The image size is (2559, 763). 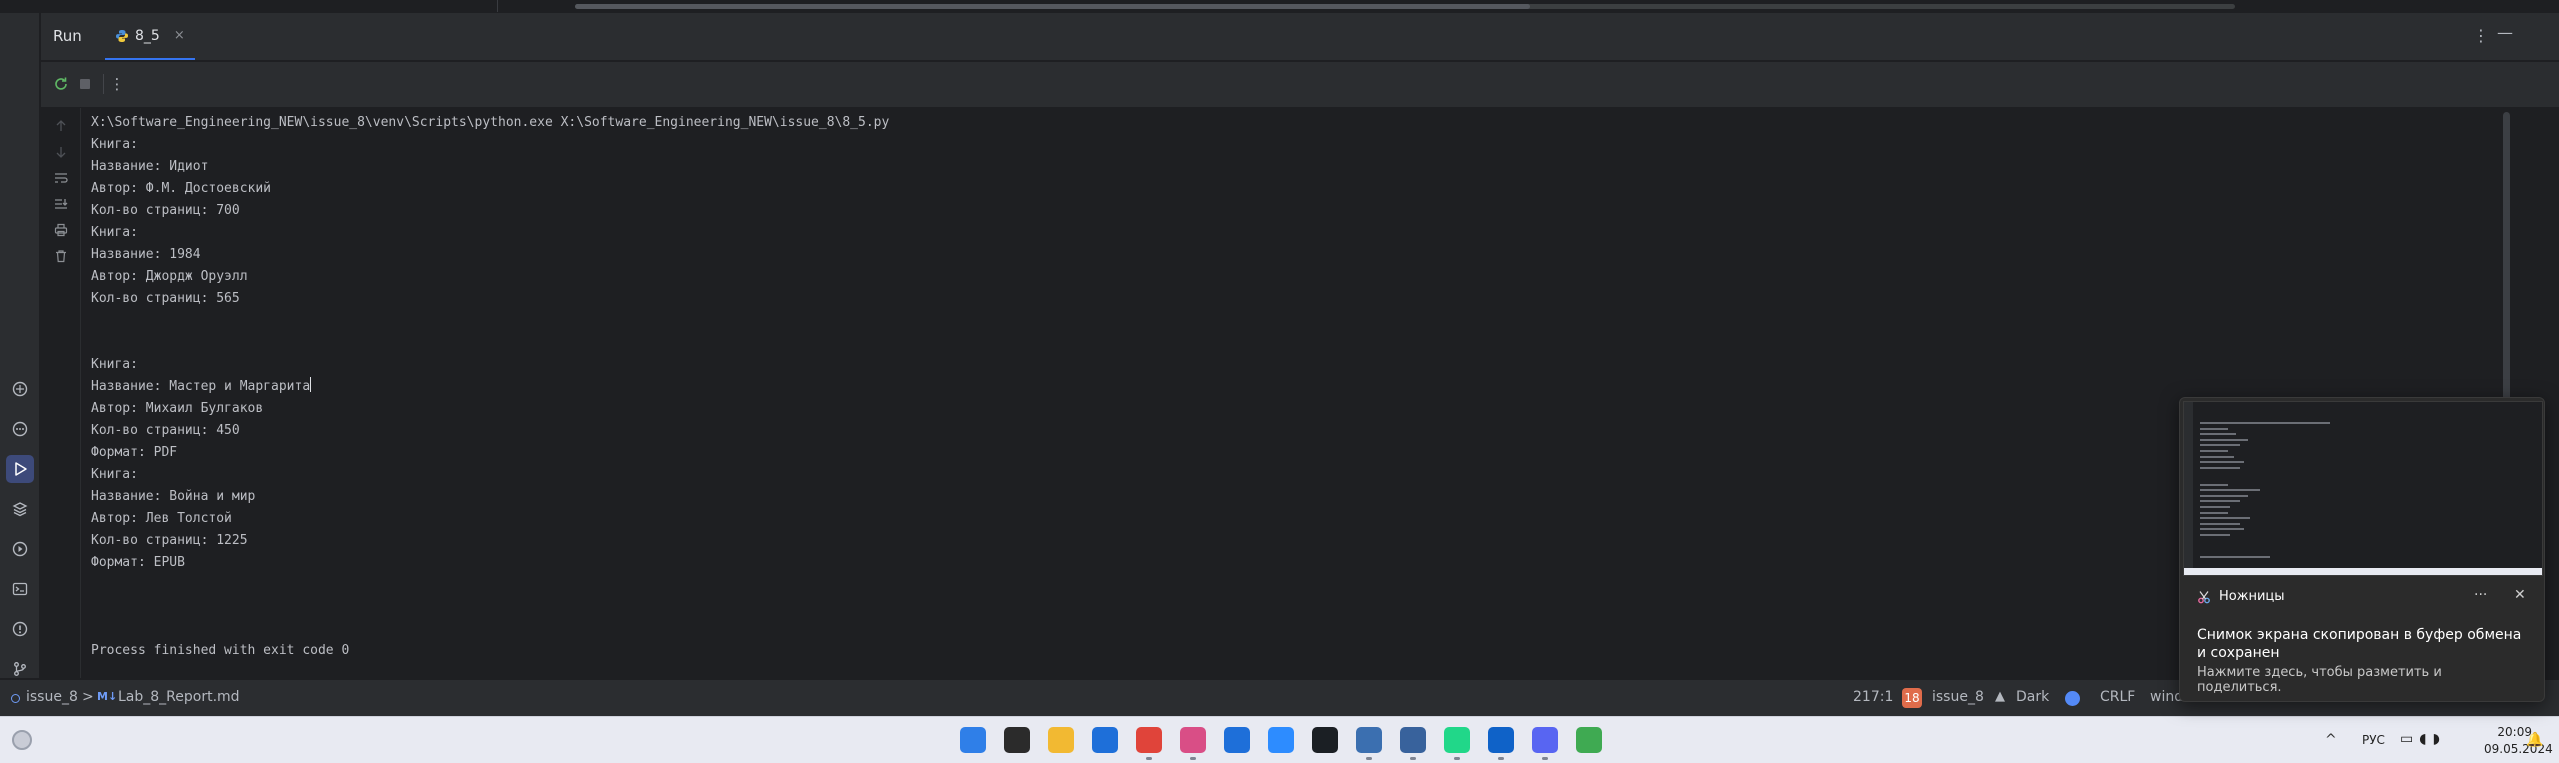 What do you see at coordinates (1193, 740) in the screenshot?
I see `snipping-tool-icon` at bounding box center [1193, 740].